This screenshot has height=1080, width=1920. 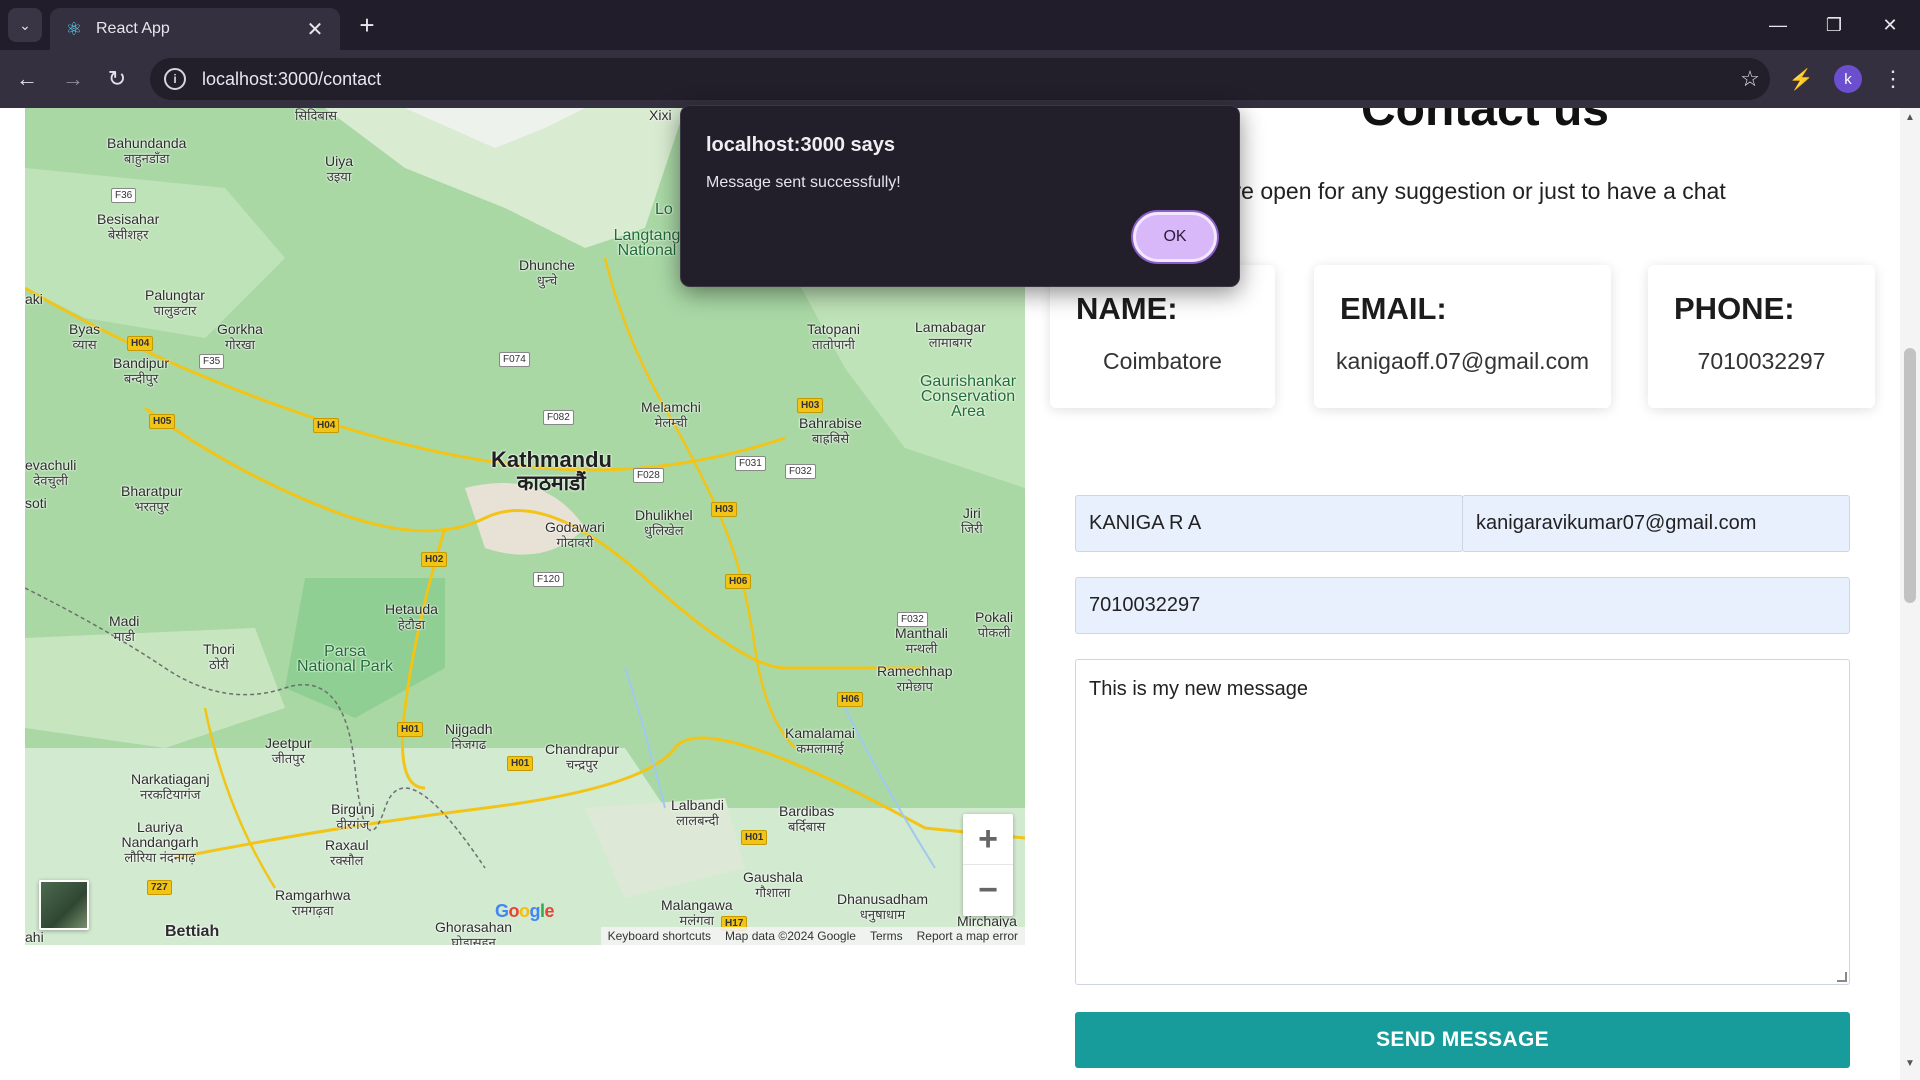 I want to click on map-label: Gorkha गोरखा, so click(x=240, y=337).